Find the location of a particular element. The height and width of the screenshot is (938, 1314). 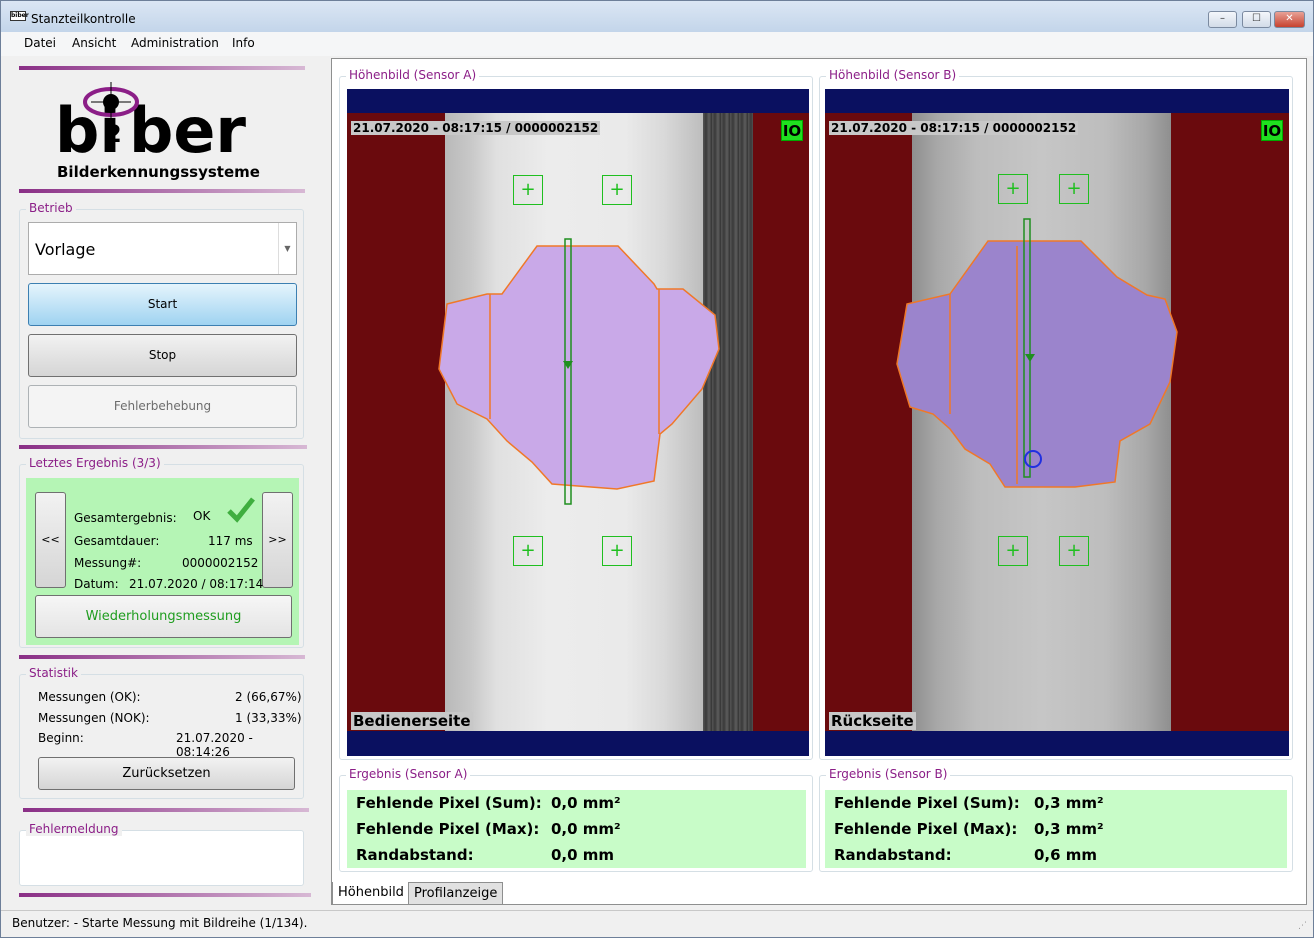

chevron-down-icon: ▼ is located at coordinates (287, 248).